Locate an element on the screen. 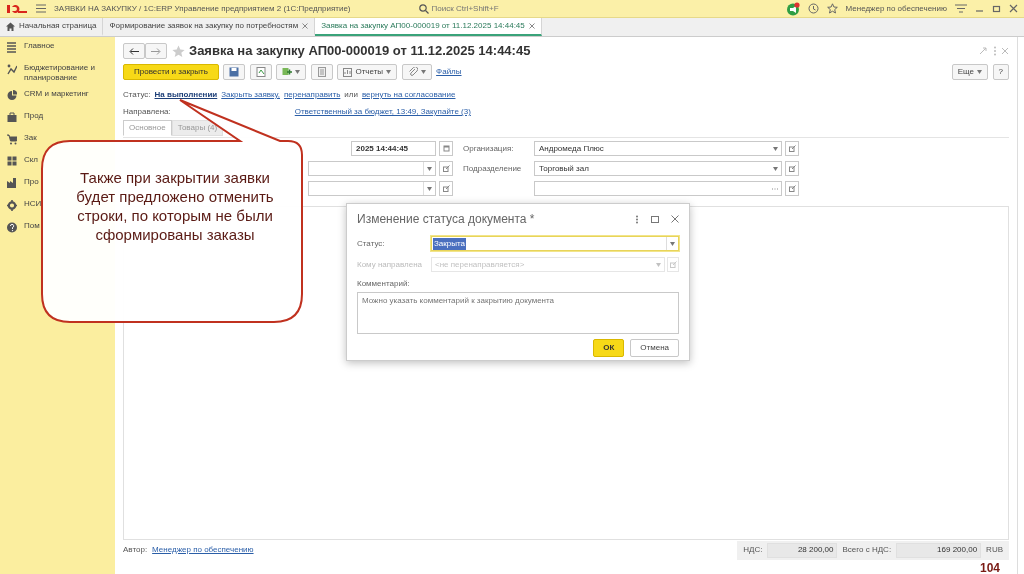 This screenshot has height=574, width=1024. save-button is located at coordinates (234, 72).